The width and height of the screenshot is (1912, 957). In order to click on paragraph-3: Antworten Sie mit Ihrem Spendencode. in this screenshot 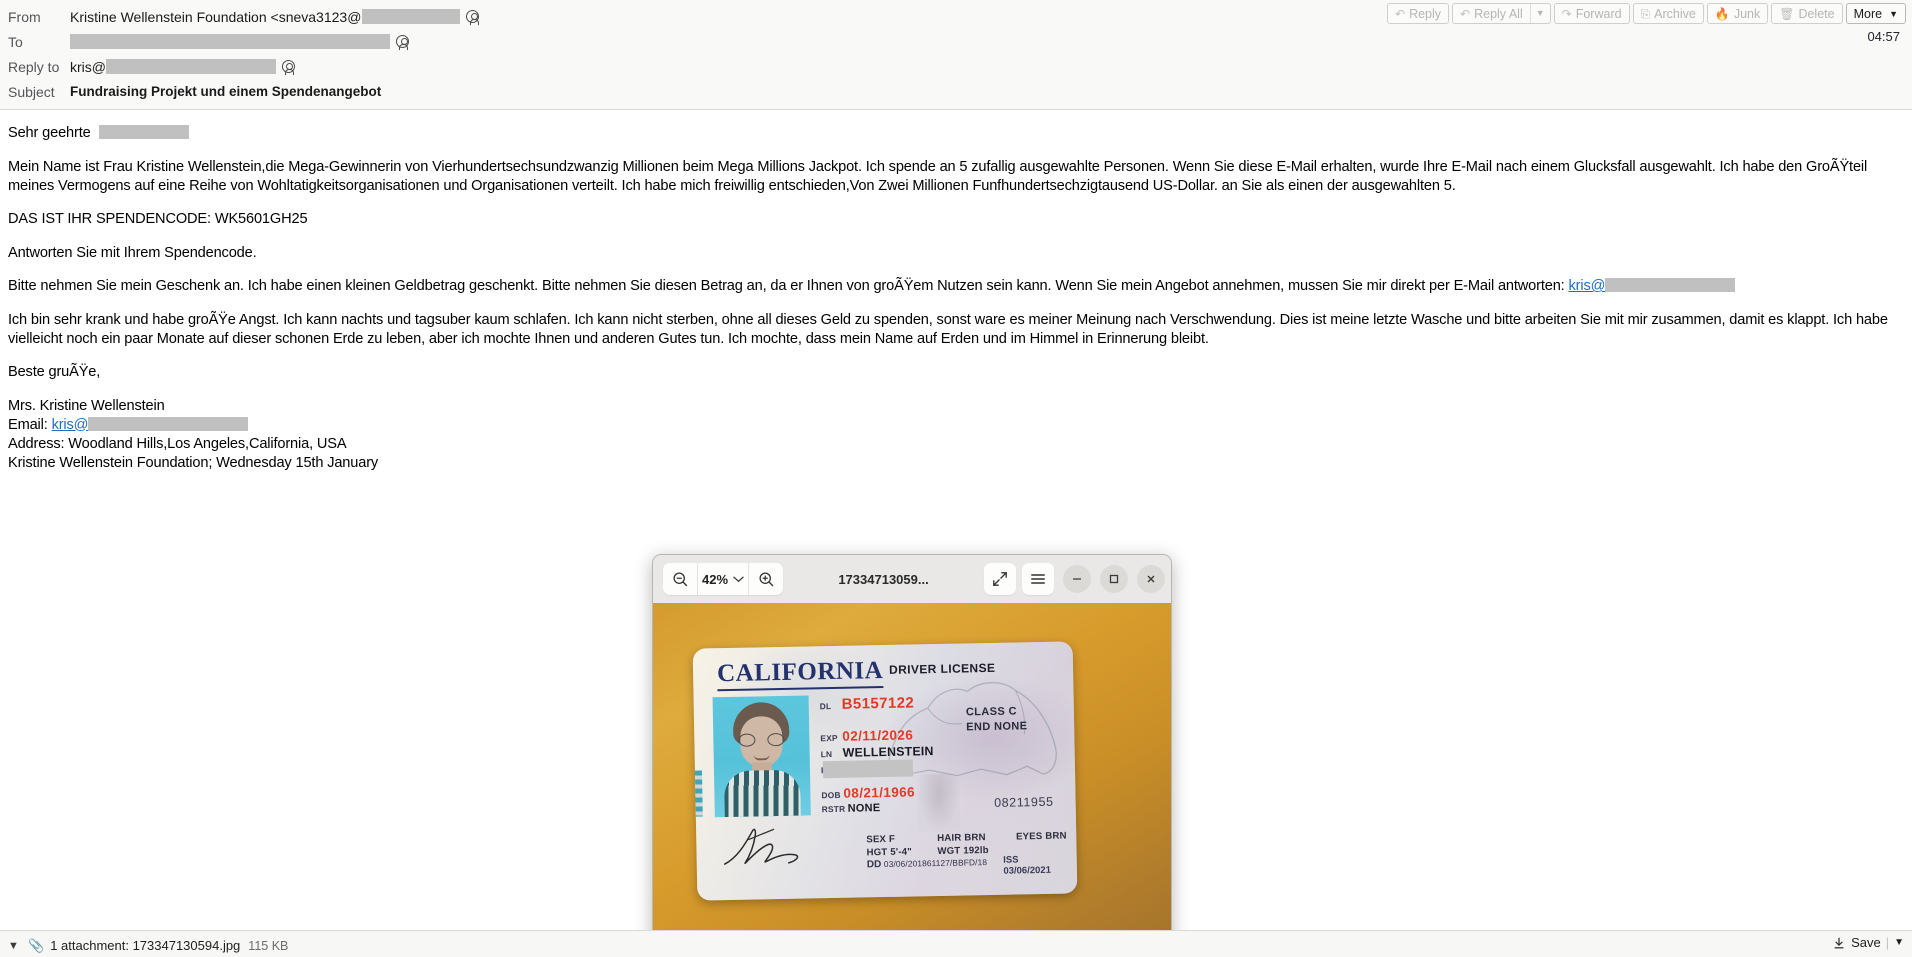, I will do `click(132, 252)`.